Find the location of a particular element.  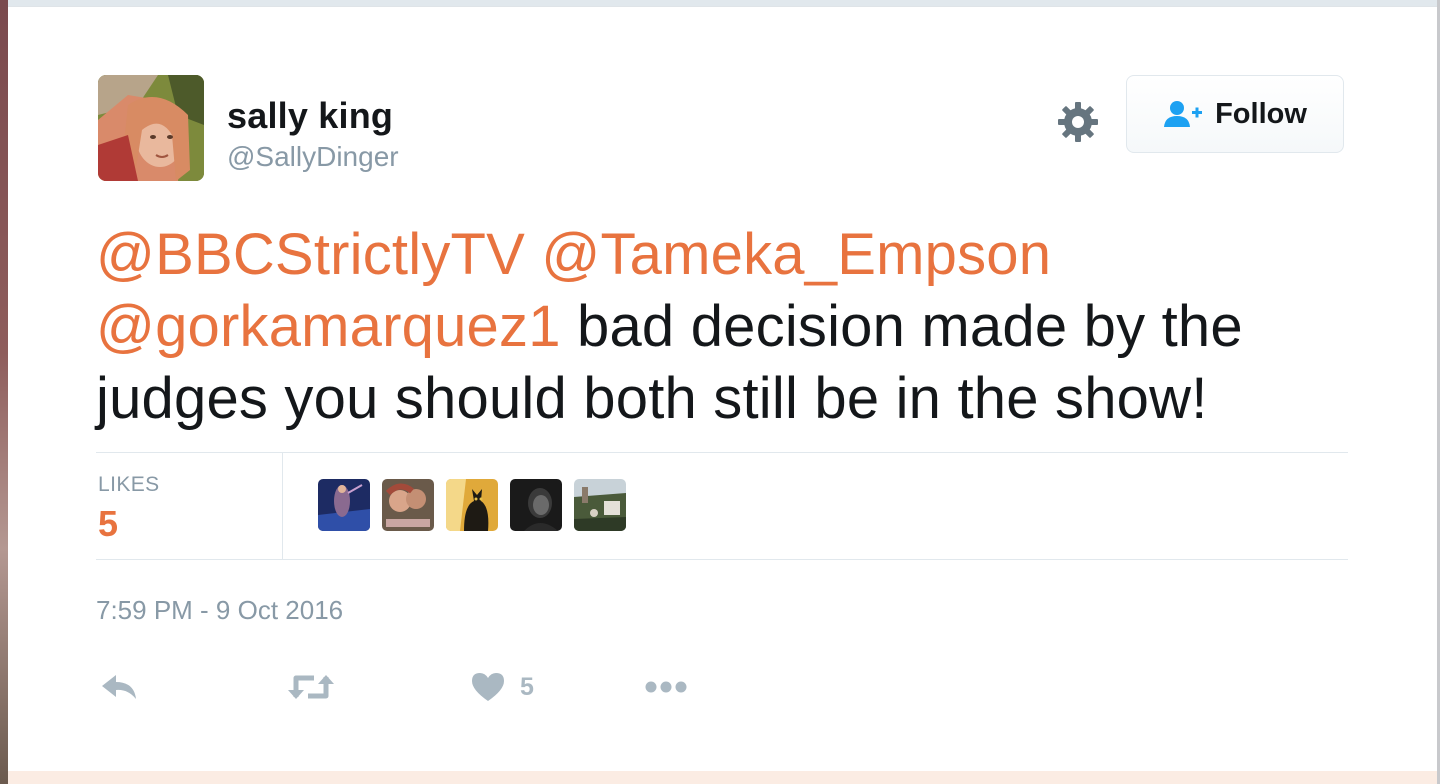

mention-link: @Tameka_Empson is located at coordinates (796, 254).